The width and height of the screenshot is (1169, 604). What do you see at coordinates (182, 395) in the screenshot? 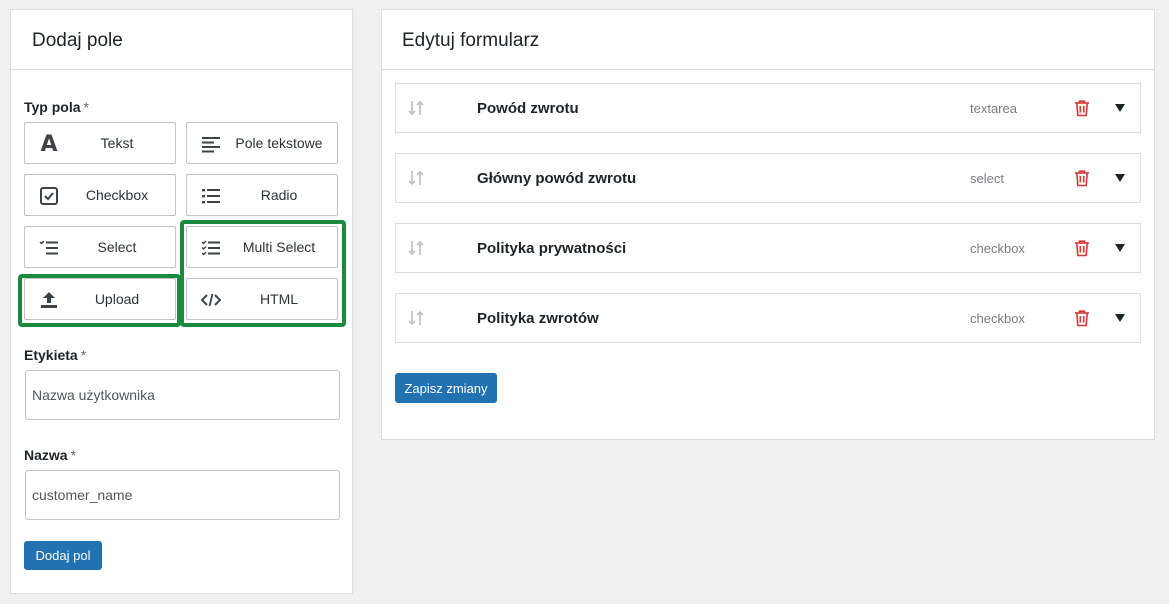
I see `label-input: Nazwa użytkownika` at bounding box center [182, 395].